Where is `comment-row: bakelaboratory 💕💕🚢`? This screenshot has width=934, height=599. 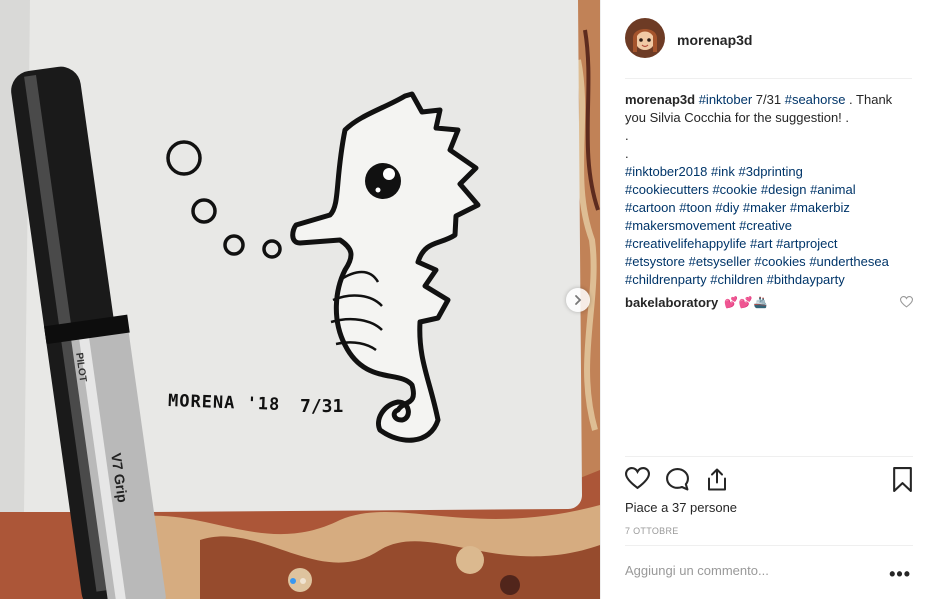 comment-row: bakelaboratory 💕💕🚢 is located at coordinates (769, 303).